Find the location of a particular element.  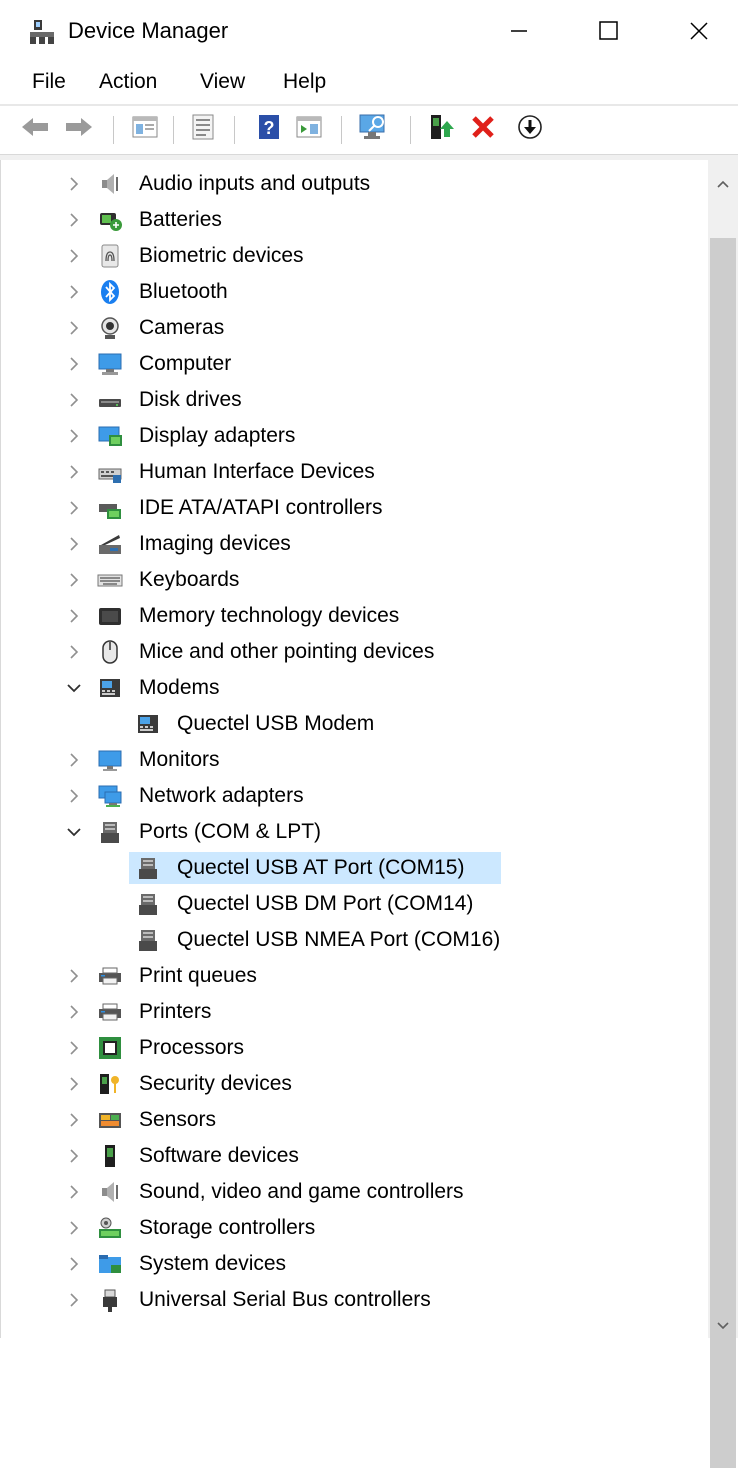

tree-category: Storage controllers is located at coordinates (355, 1228).